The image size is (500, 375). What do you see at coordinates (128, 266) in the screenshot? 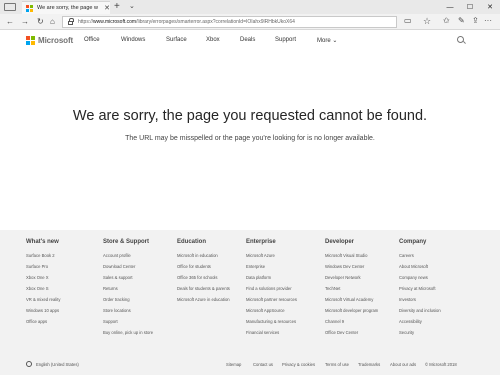
I see `footer-link: Download Center` at bounding box center [128, 266].